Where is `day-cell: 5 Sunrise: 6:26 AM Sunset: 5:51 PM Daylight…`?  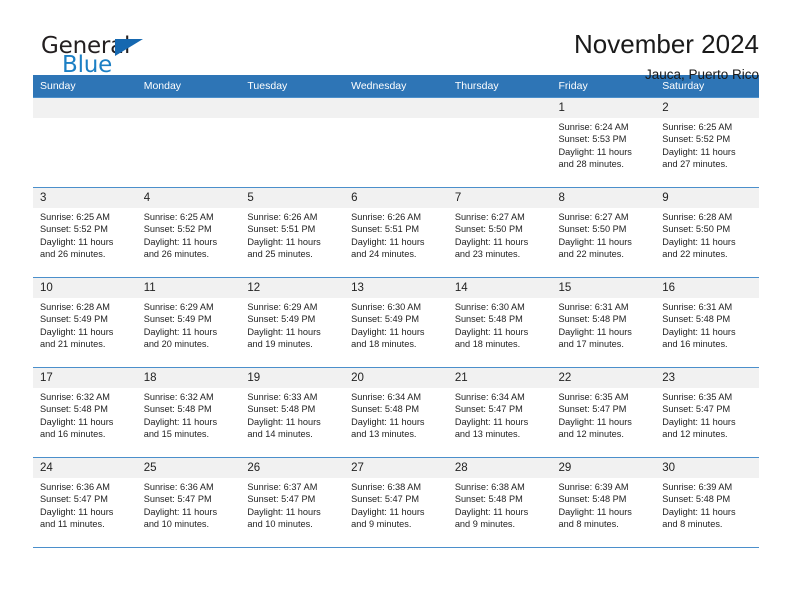 day-cell: 5 Sunrise: 6:26 AM Sunset: 5:51 PM Daylight… is located at coordinates (292, 232).